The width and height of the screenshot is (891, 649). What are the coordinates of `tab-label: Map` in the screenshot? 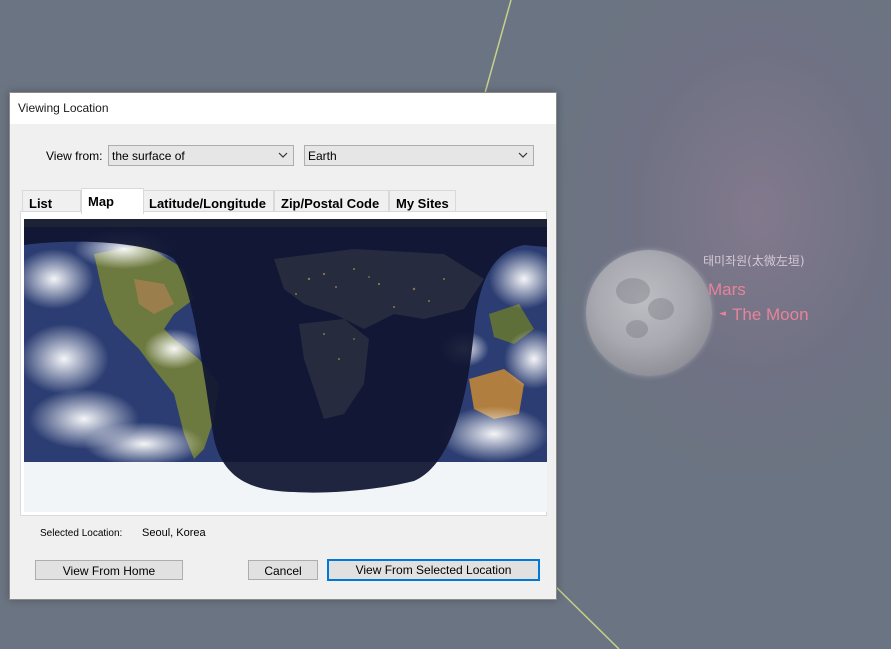 It's located at (101, 201).